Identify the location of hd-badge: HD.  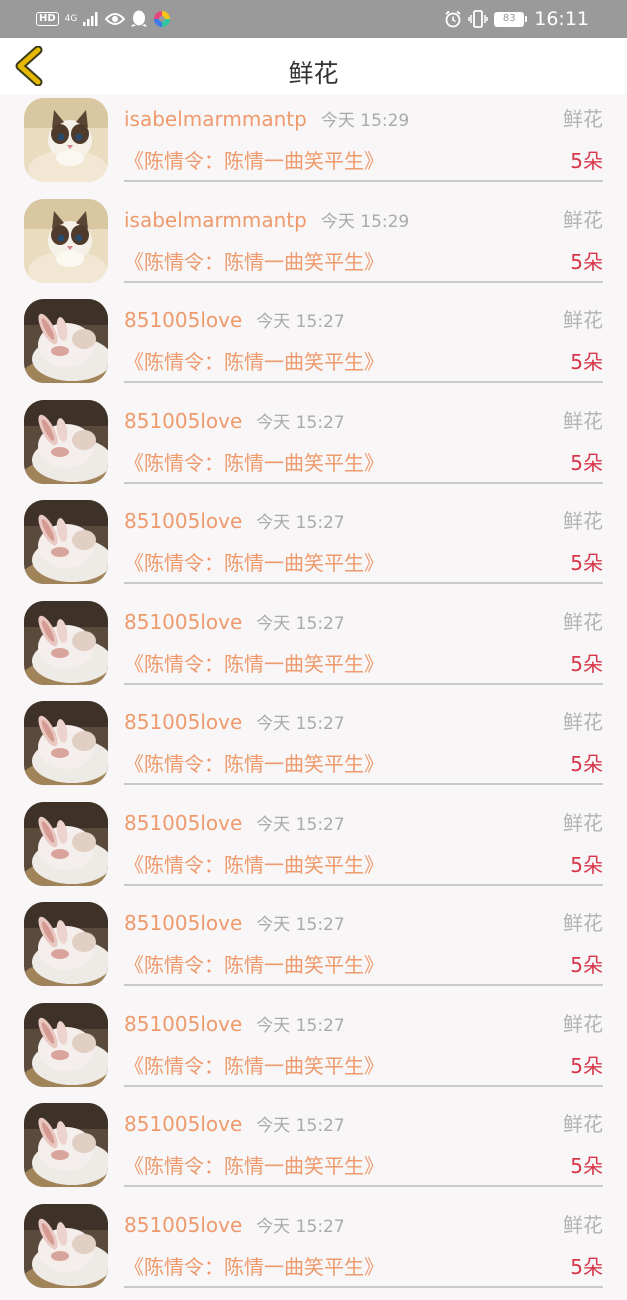
(47, 19).